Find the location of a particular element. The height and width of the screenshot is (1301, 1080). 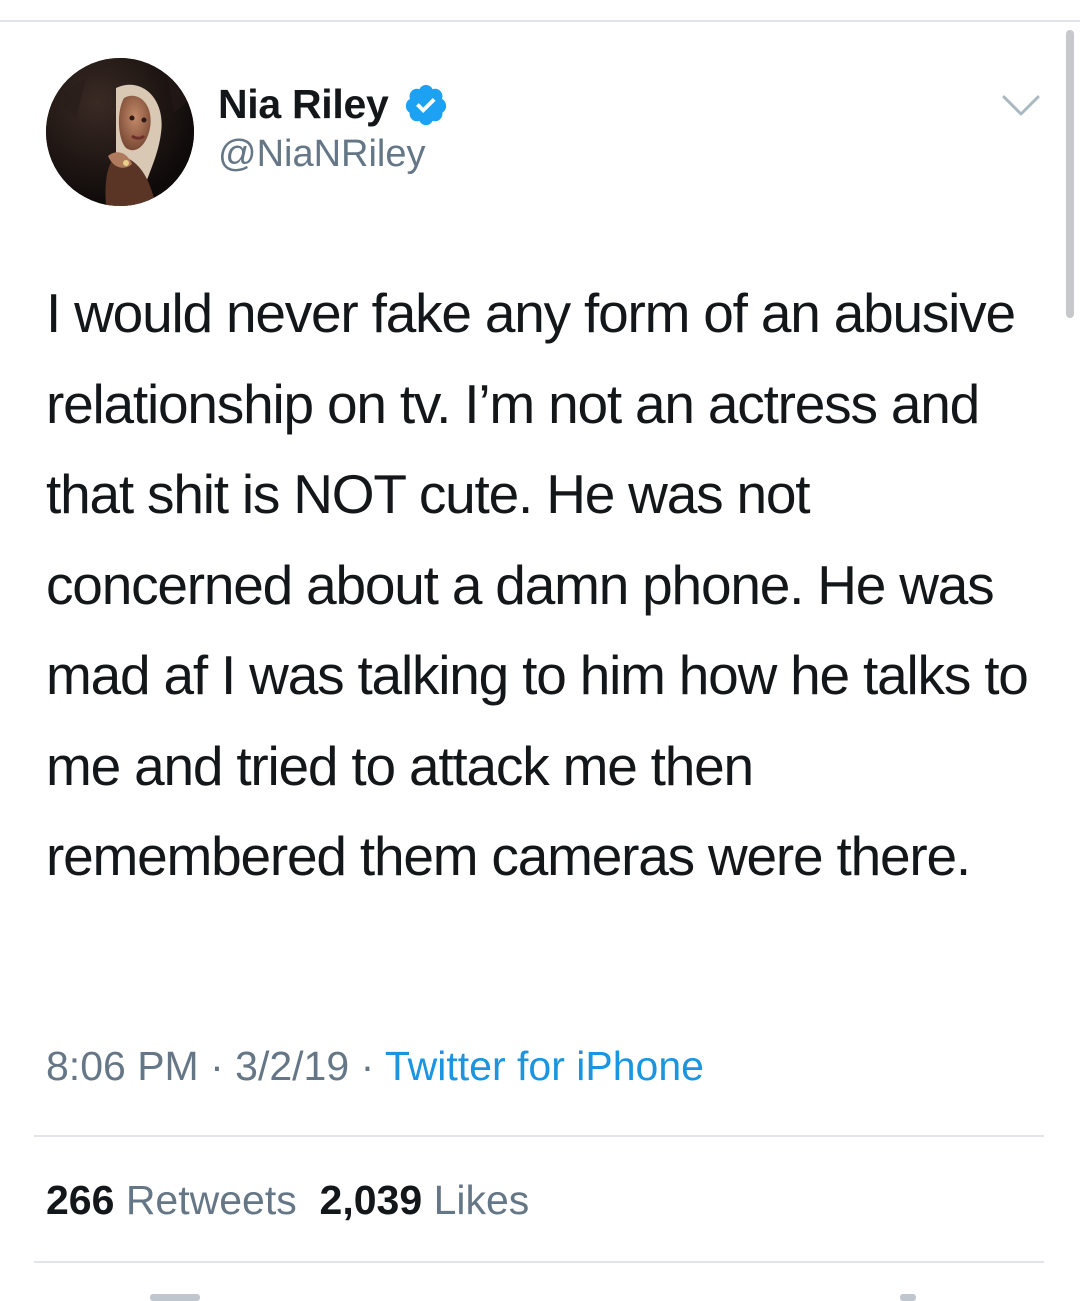

retweets-count: 266 is located at coordinates (80, 1200).